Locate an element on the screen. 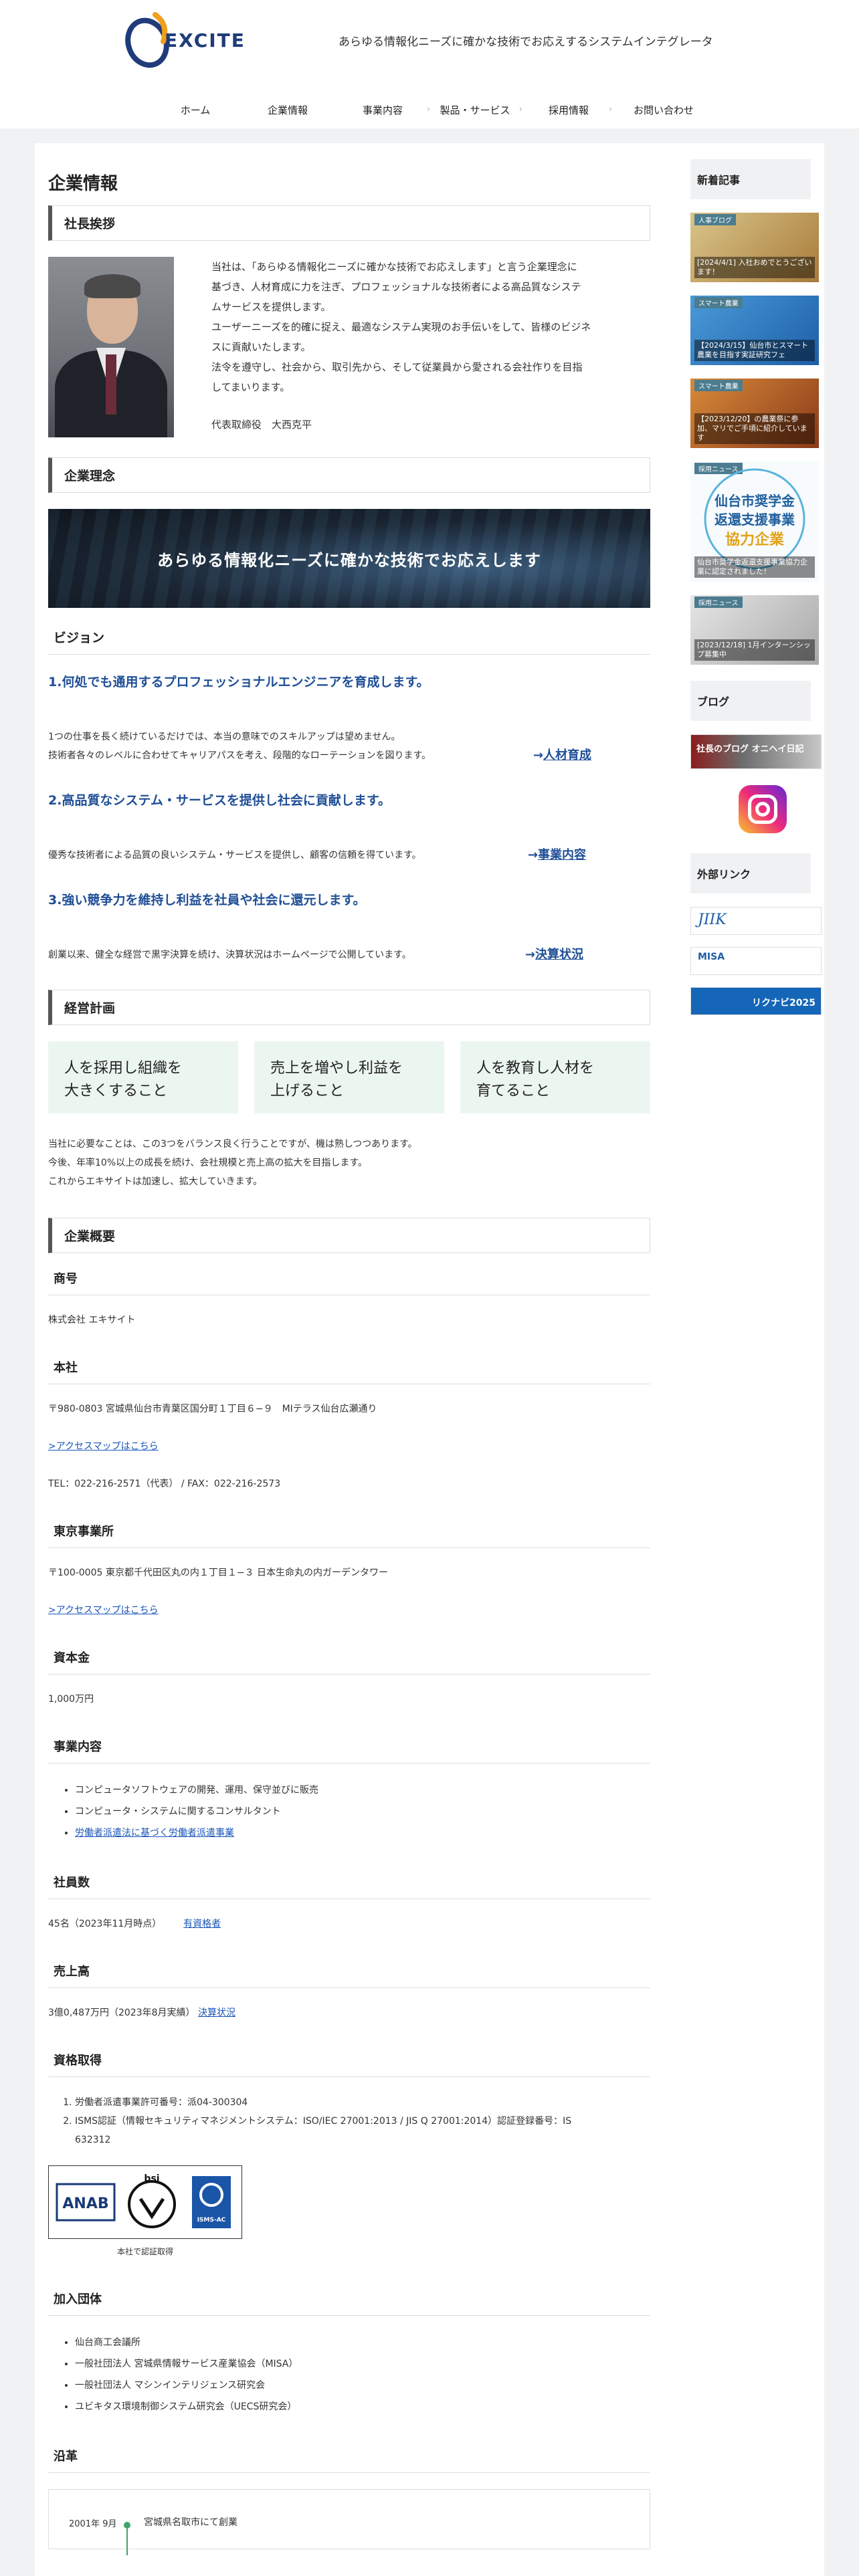 Image resolution: width=859 pixels, height=2576 pixels. president-blog-banner: 社長のブログ オニヘイ日記 is located at coordinates (756, 752).